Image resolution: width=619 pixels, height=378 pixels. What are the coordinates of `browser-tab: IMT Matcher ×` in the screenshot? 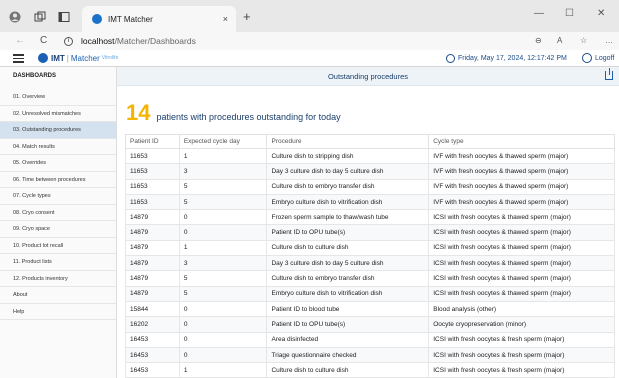 It's located at (159, 19).